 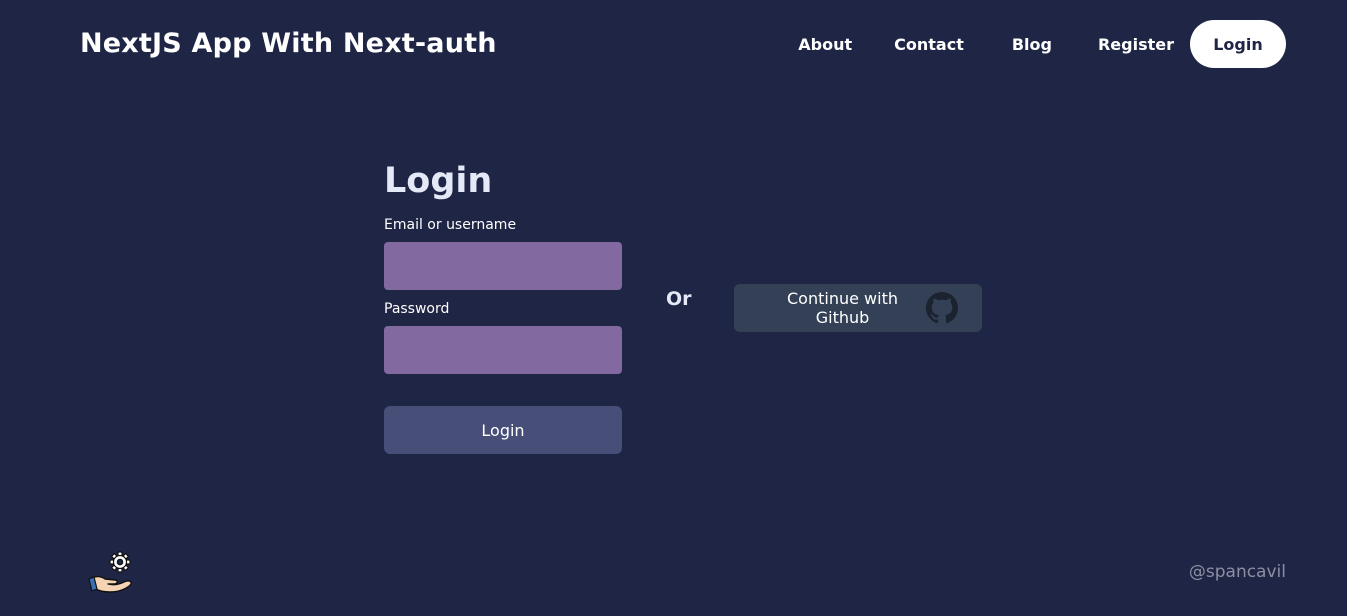 I want to click on password-field, so click(x=503, y=350).